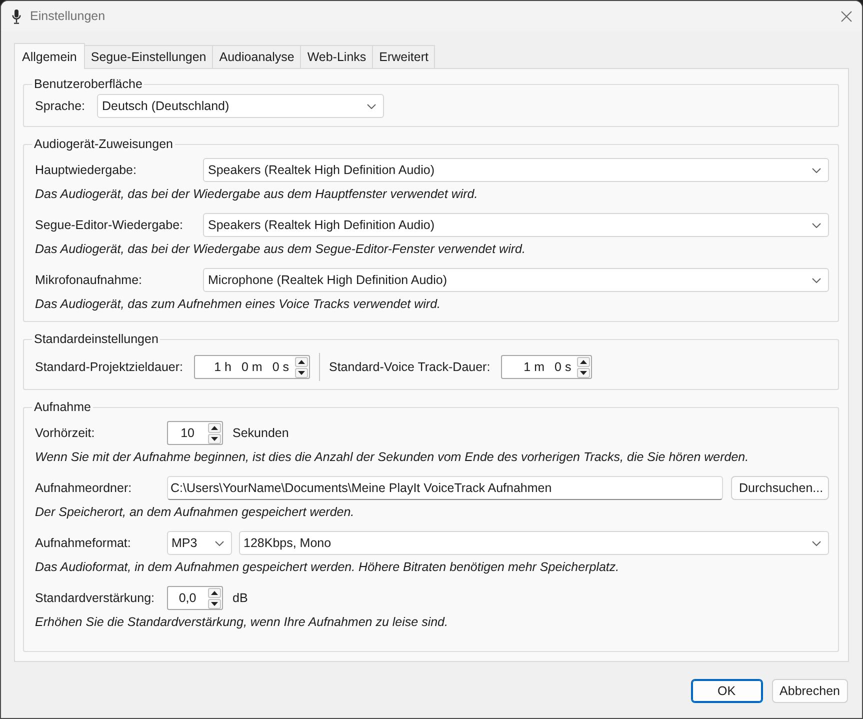  What do you see at coordinates (444, 488) in the screenshot?
I see `folder-path-field: C:\Users\YourName\Documents\Meine PlayIt VoiceTrack Aufnahmen` at bounding box center [444, 488].